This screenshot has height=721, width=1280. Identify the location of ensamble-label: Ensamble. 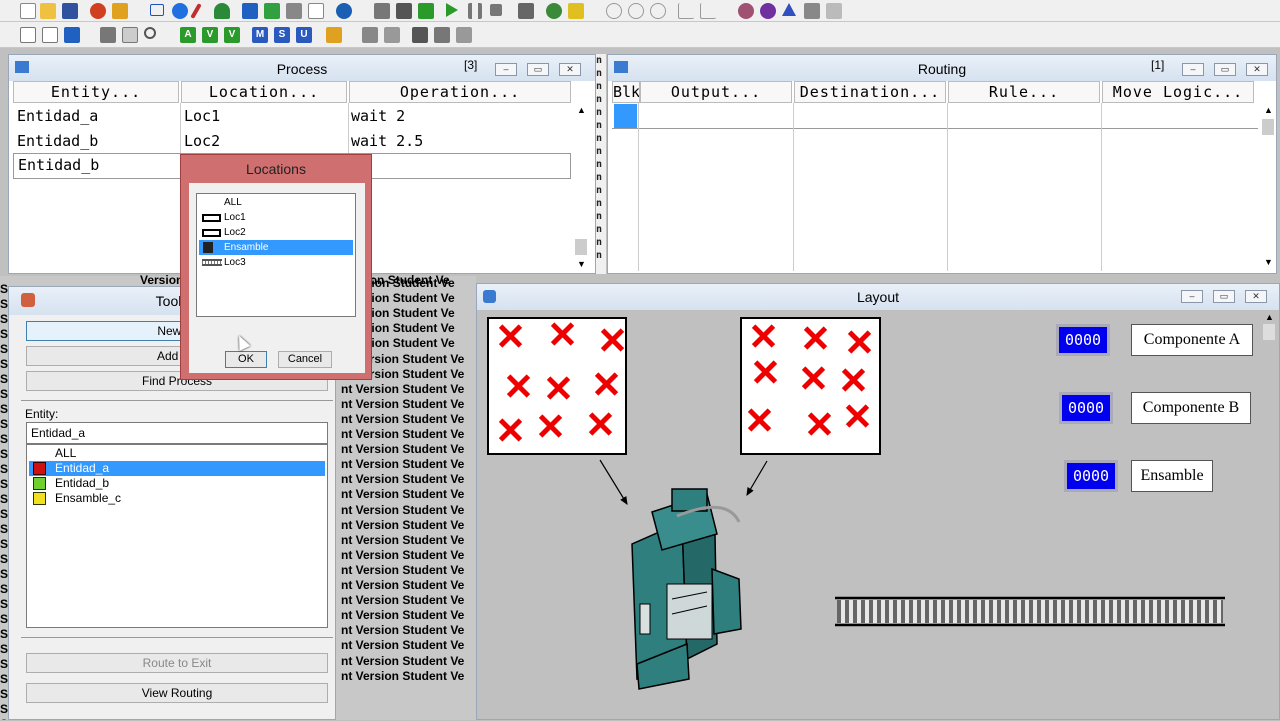
(1172, 476).